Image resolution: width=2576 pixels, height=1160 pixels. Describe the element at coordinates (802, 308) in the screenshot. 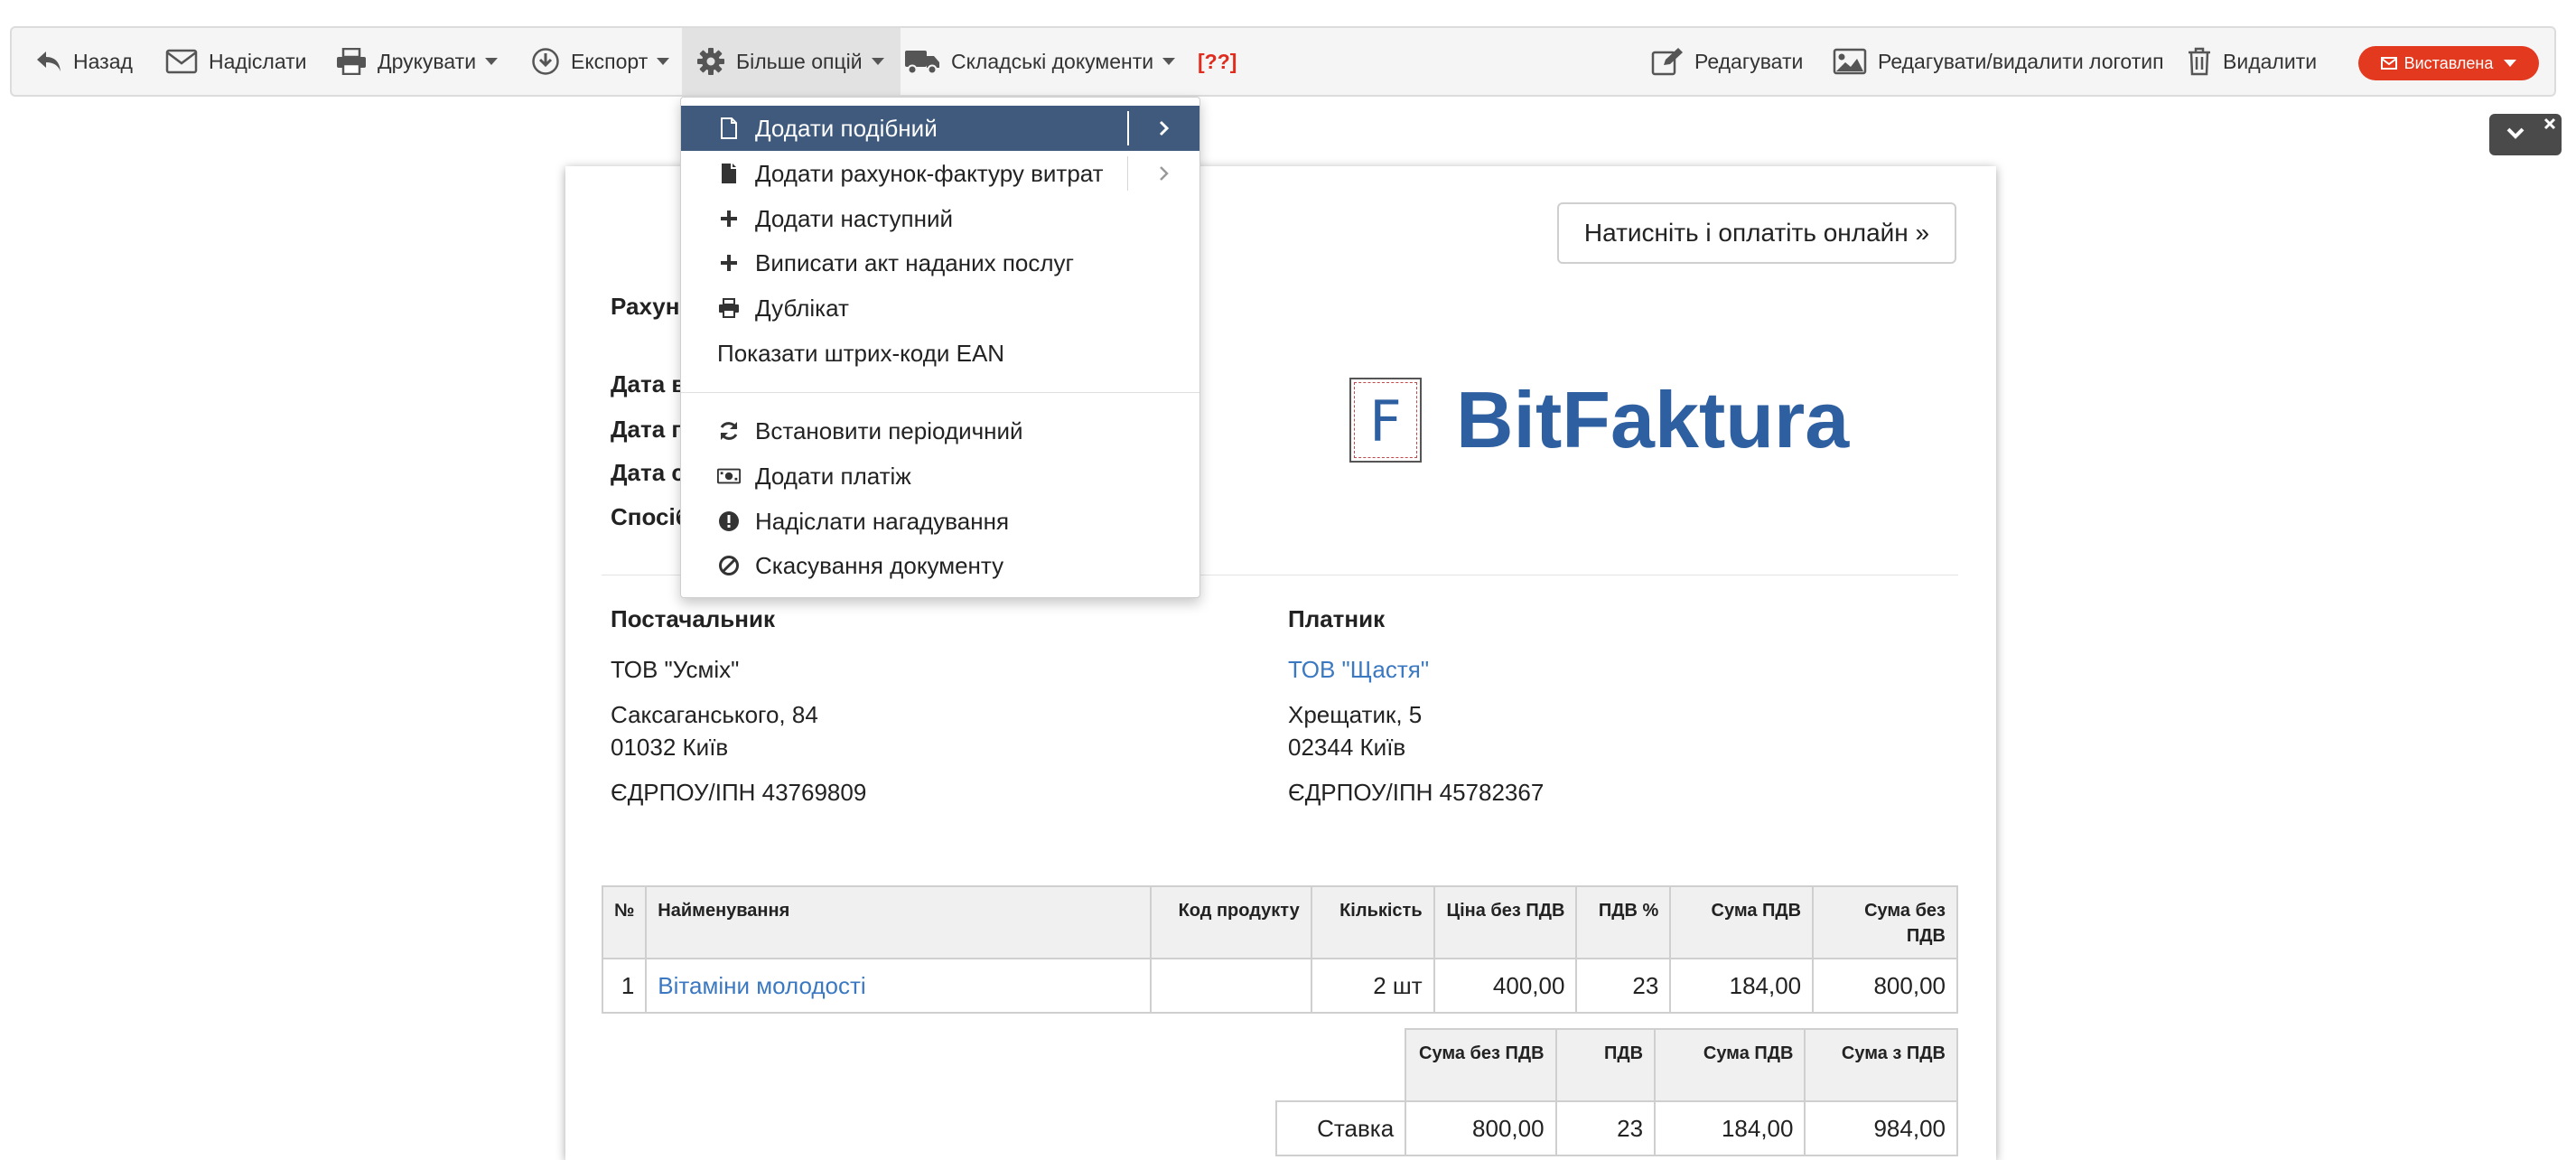

I see `menu-item-label: Дублікат` at that location.